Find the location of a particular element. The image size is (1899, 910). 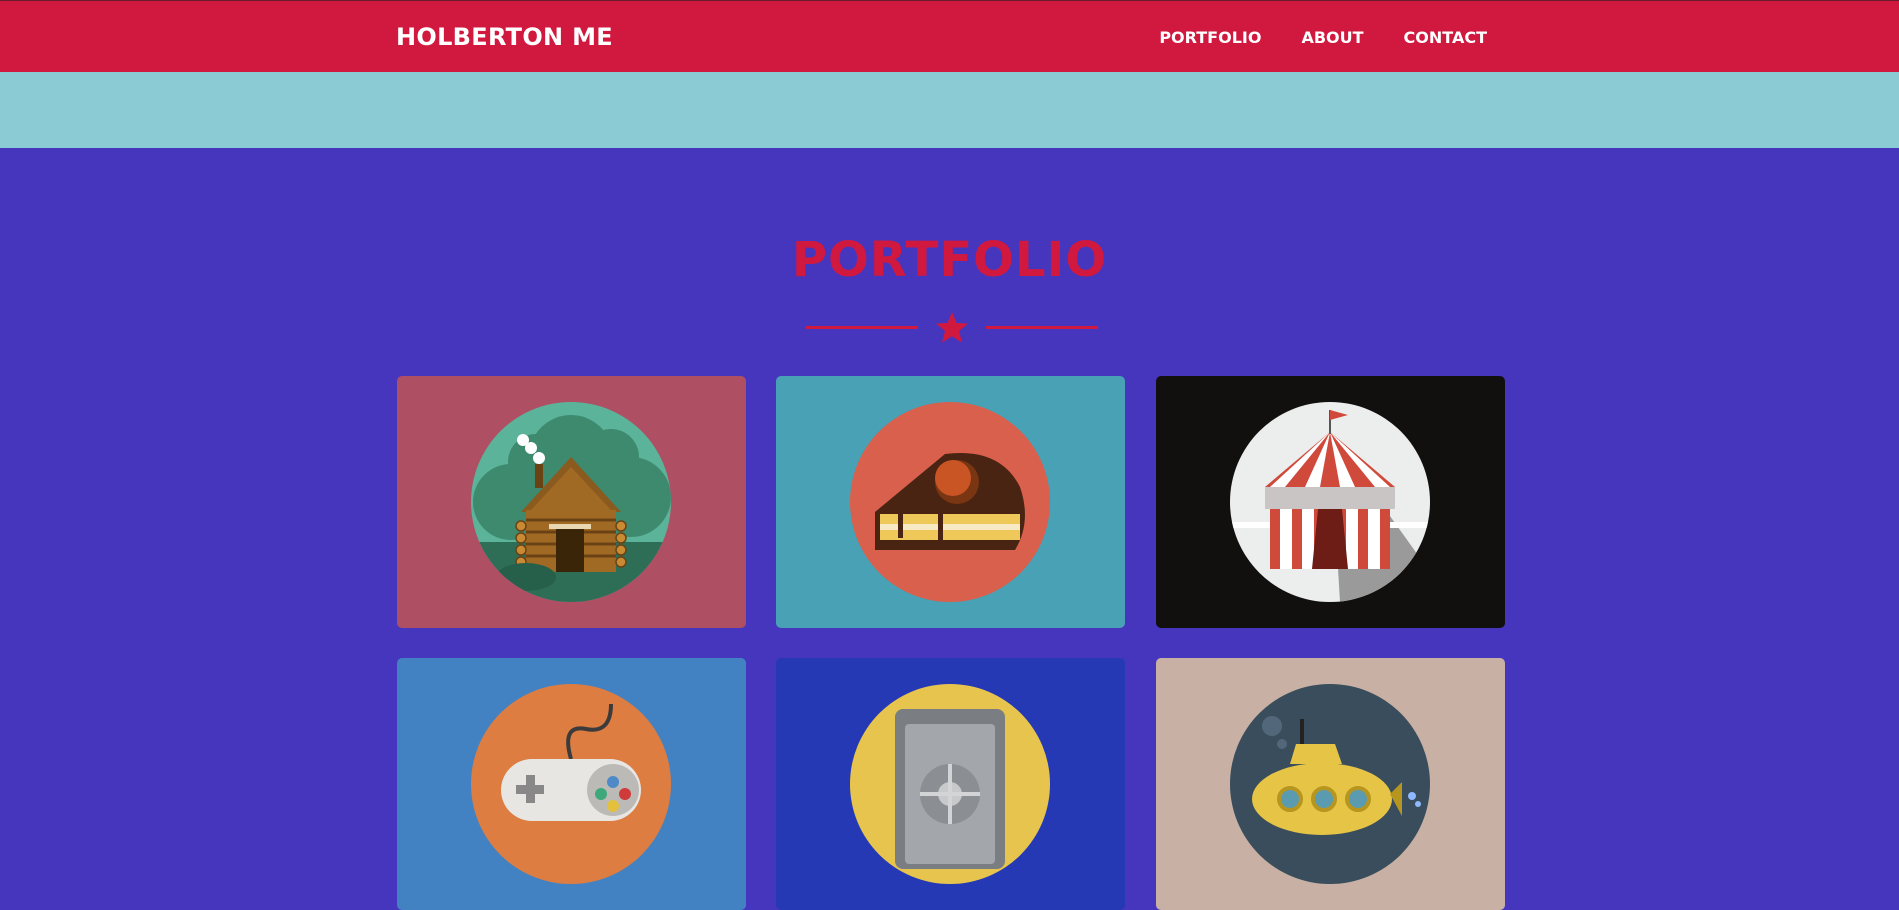

submarine-icon is located at coordinates (1330, 784).